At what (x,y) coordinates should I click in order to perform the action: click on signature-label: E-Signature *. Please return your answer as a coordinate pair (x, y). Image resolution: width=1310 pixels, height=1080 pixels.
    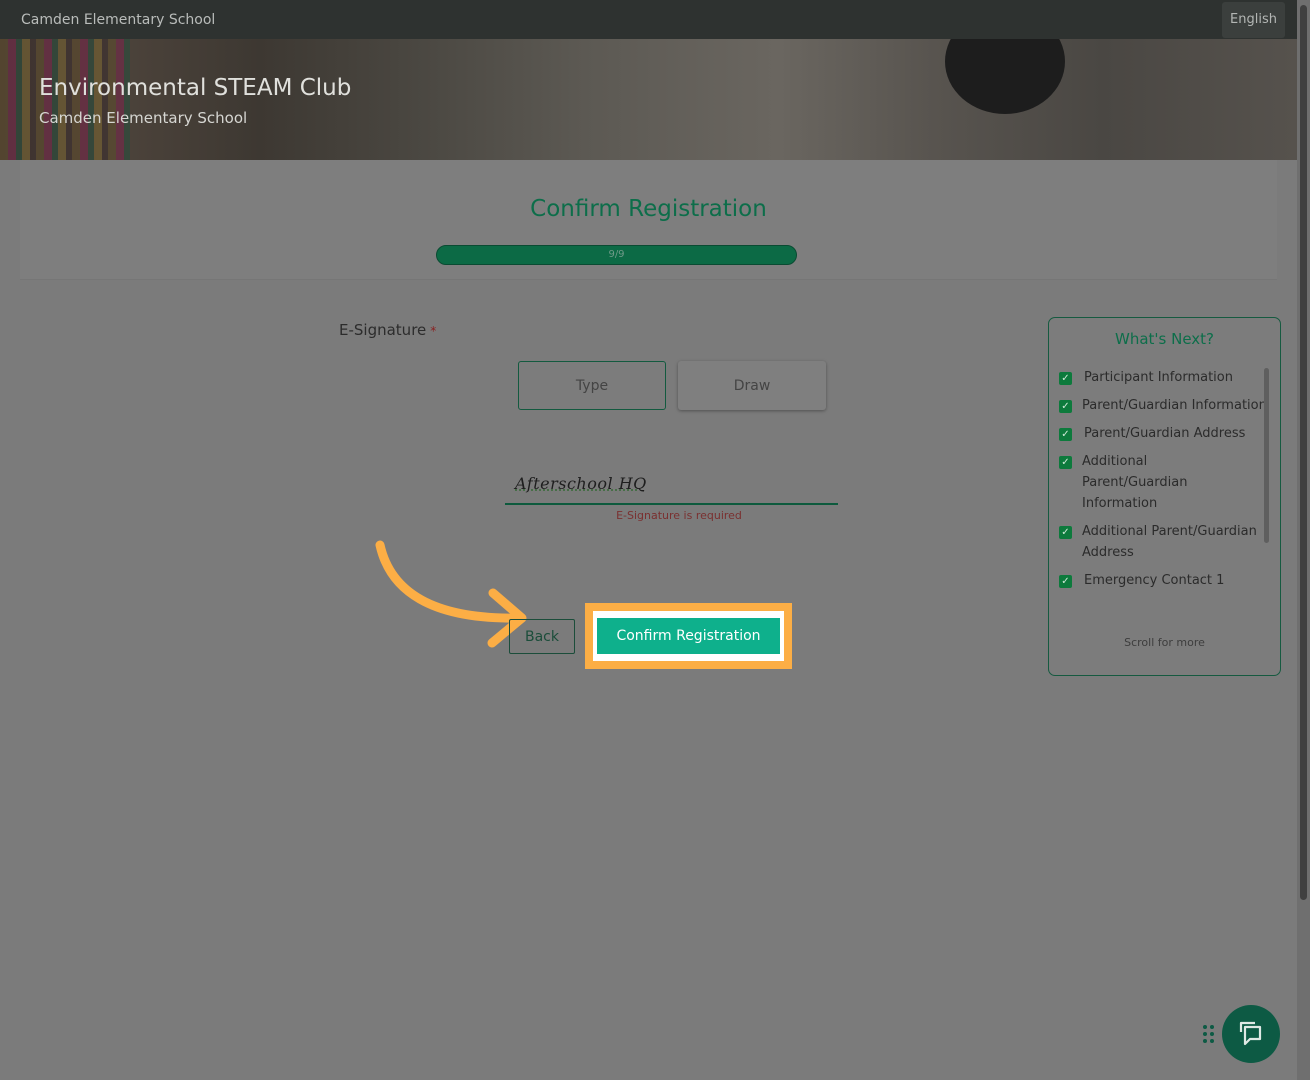
    Looking at the image, I should click on (387, 330).